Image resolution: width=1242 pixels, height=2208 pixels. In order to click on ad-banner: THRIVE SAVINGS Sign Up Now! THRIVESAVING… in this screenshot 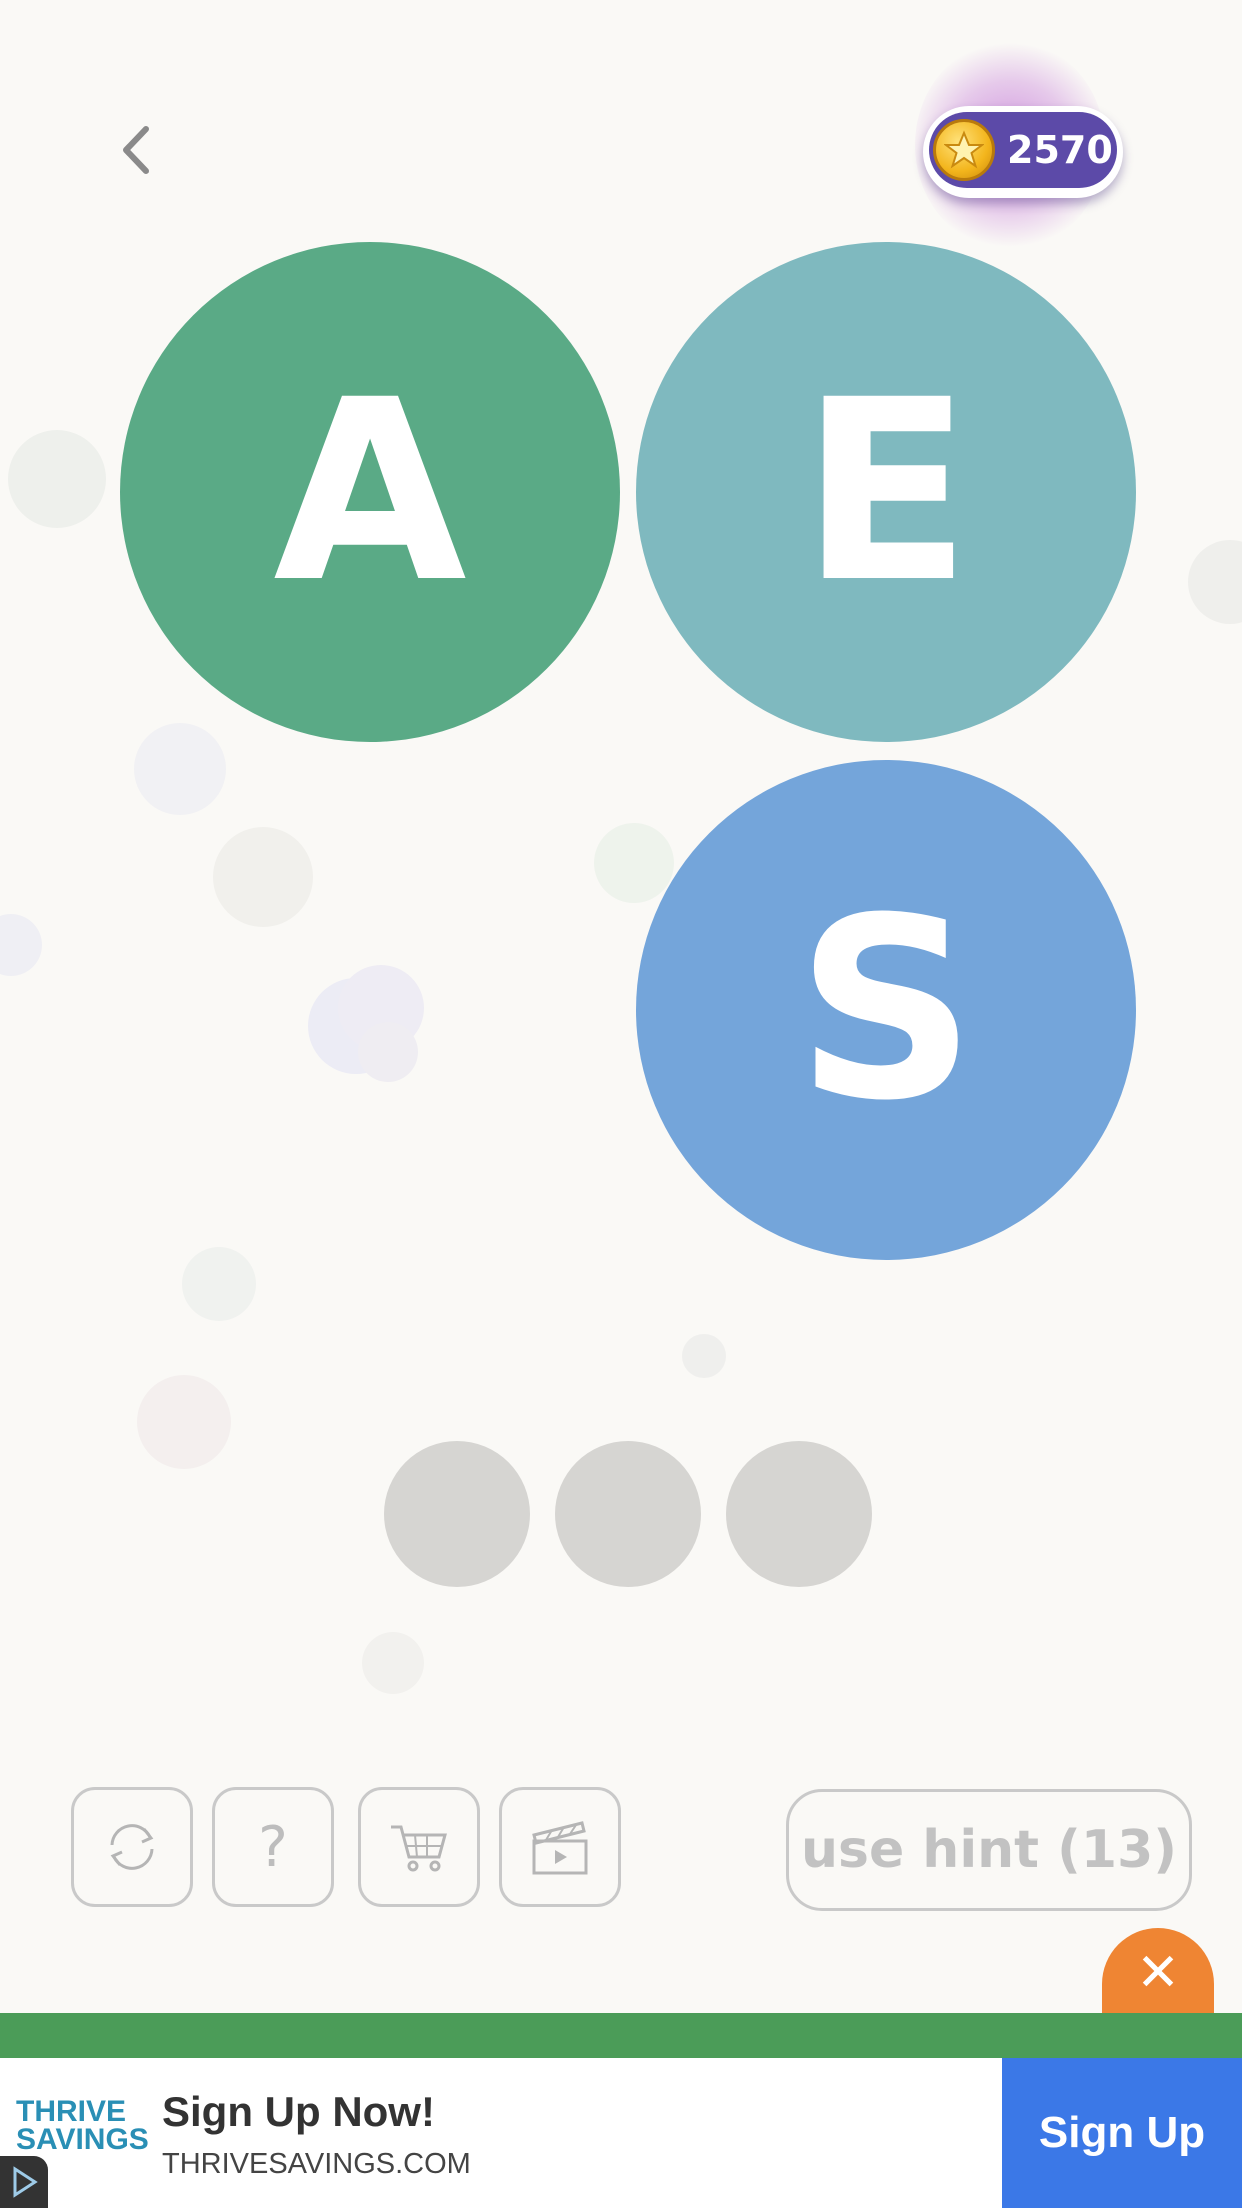, I will do `click(621, 2133)`.